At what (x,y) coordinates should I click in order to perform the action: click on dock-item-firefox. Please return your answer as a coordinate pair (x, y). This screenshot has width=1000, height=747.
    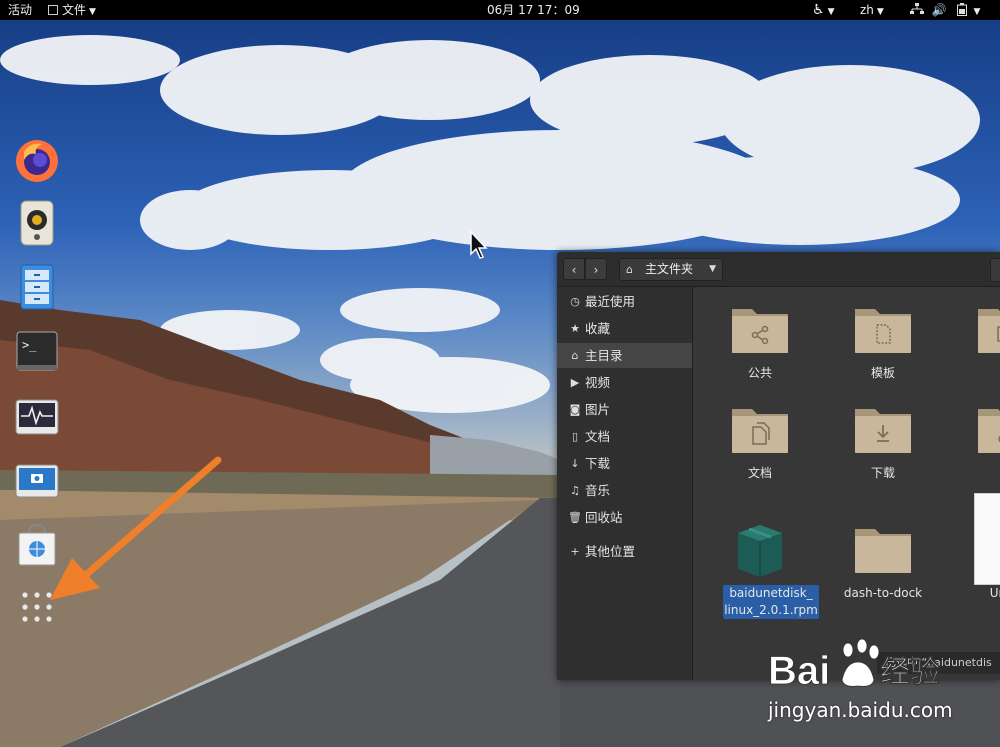
    Looking at the image, I should click on (37, 161).